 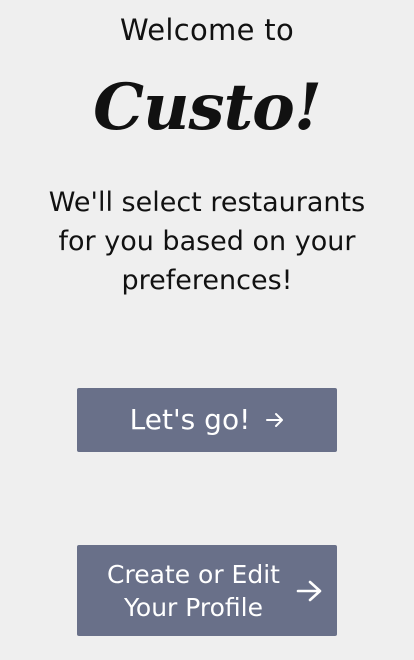 I want to click on lets-go-button: Let's go!, so click(x=207, y=420).